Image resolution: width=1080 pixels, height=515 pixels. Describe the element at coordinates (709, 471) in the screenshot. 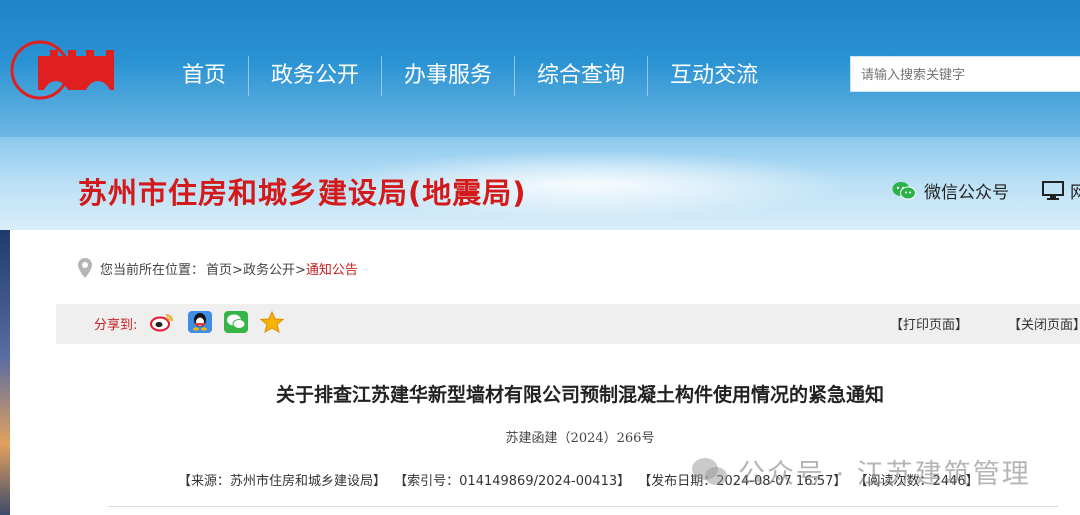

I see `wechat-watermark-icon` at that location.